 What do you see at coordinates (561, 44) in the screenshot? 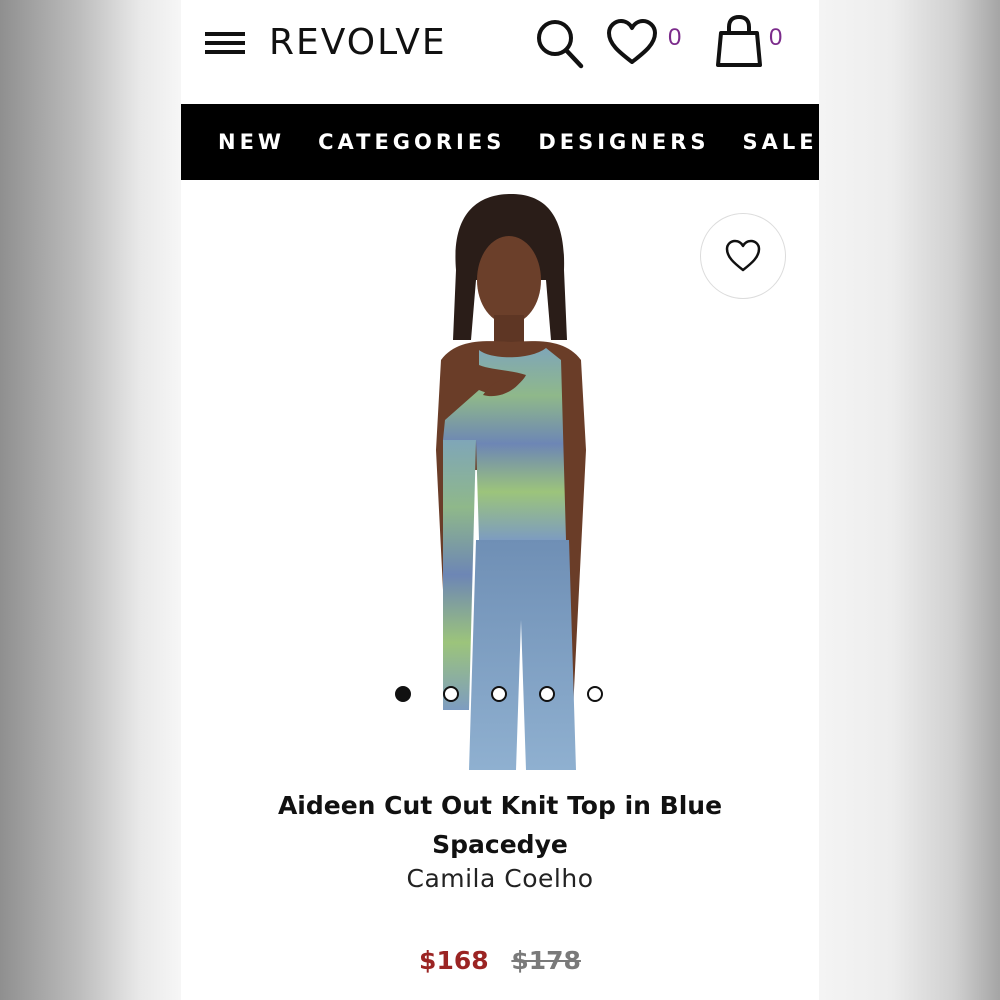
I see `search-icon` at bounding box center [561, 44].